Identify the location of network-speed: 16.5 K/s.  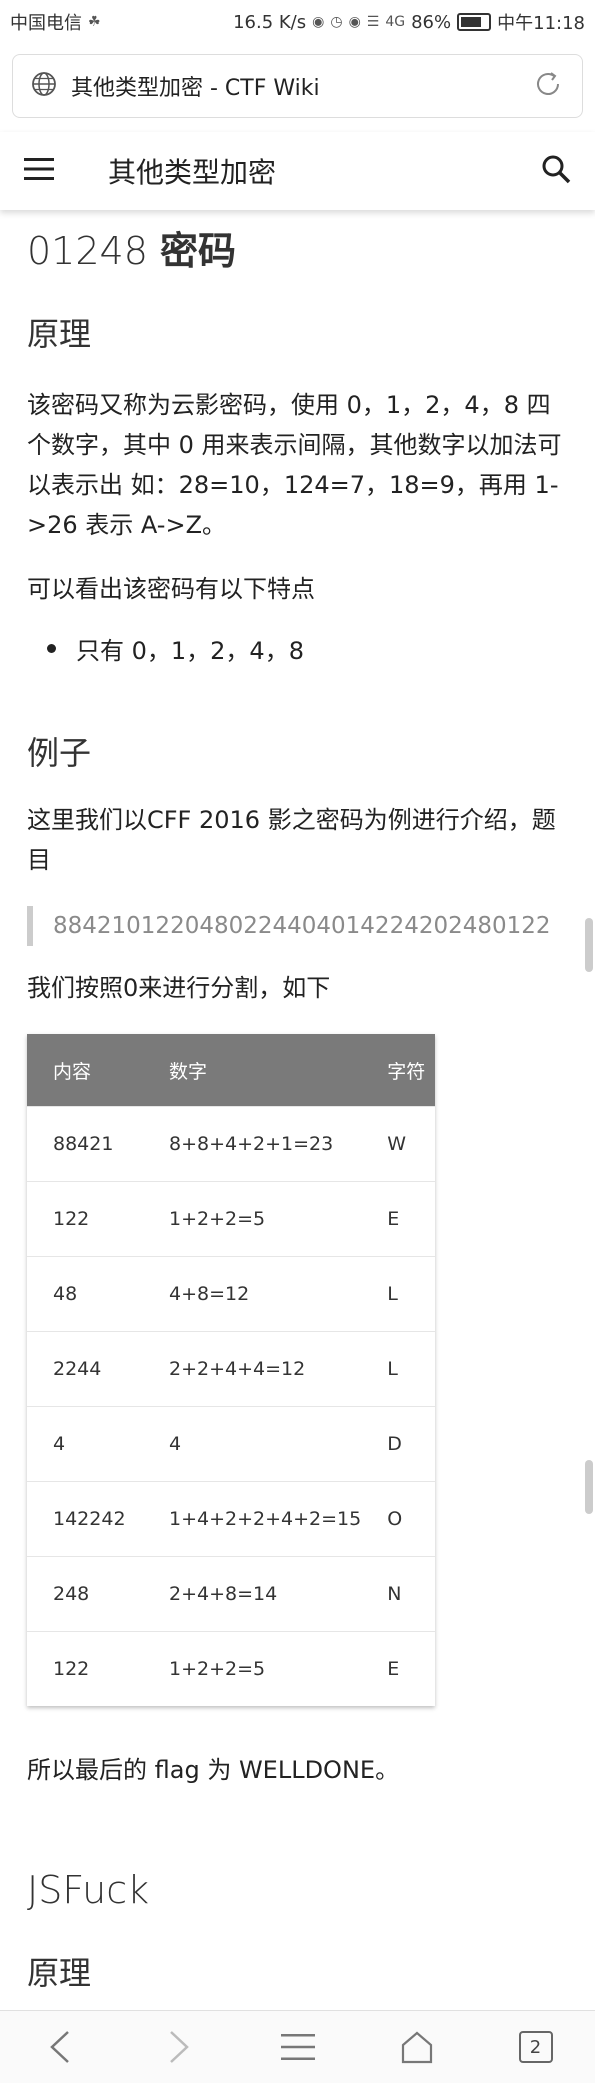
(270, 22).